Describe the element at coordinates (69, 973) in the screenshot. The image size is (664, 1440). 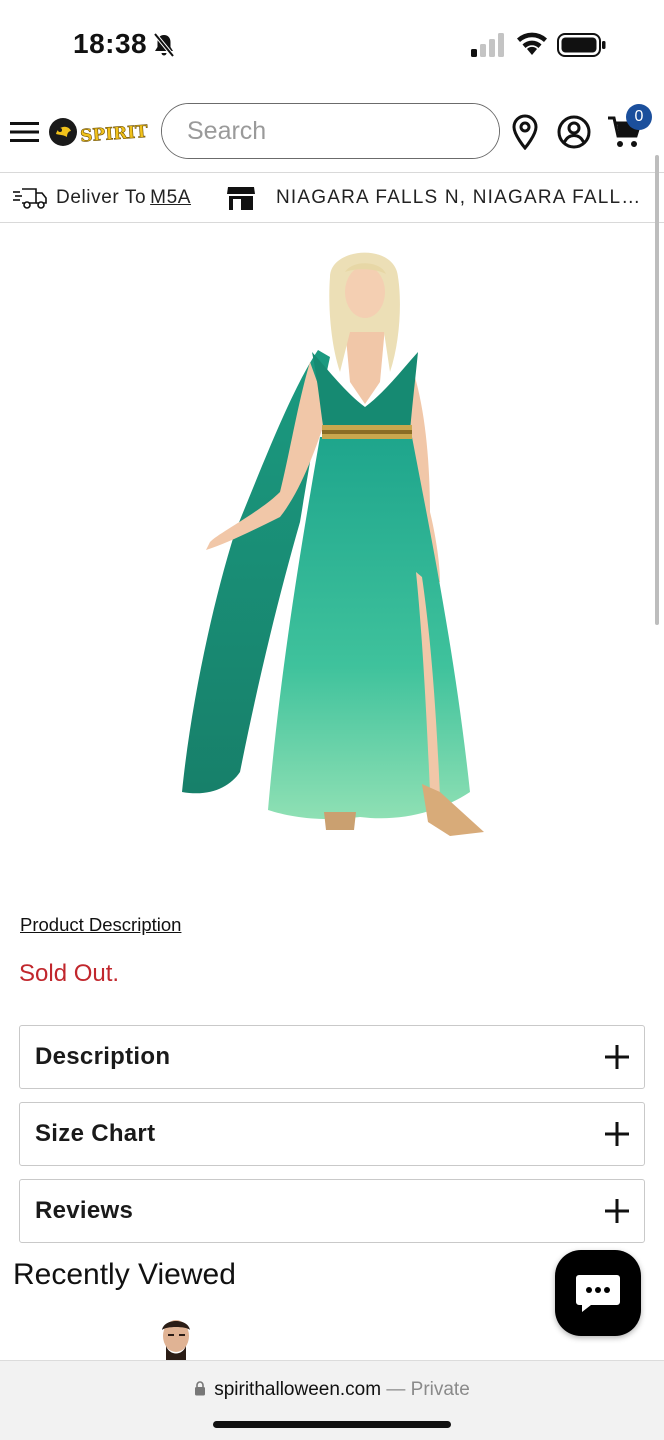
I see `stock-status: Sold Out.` at that location.